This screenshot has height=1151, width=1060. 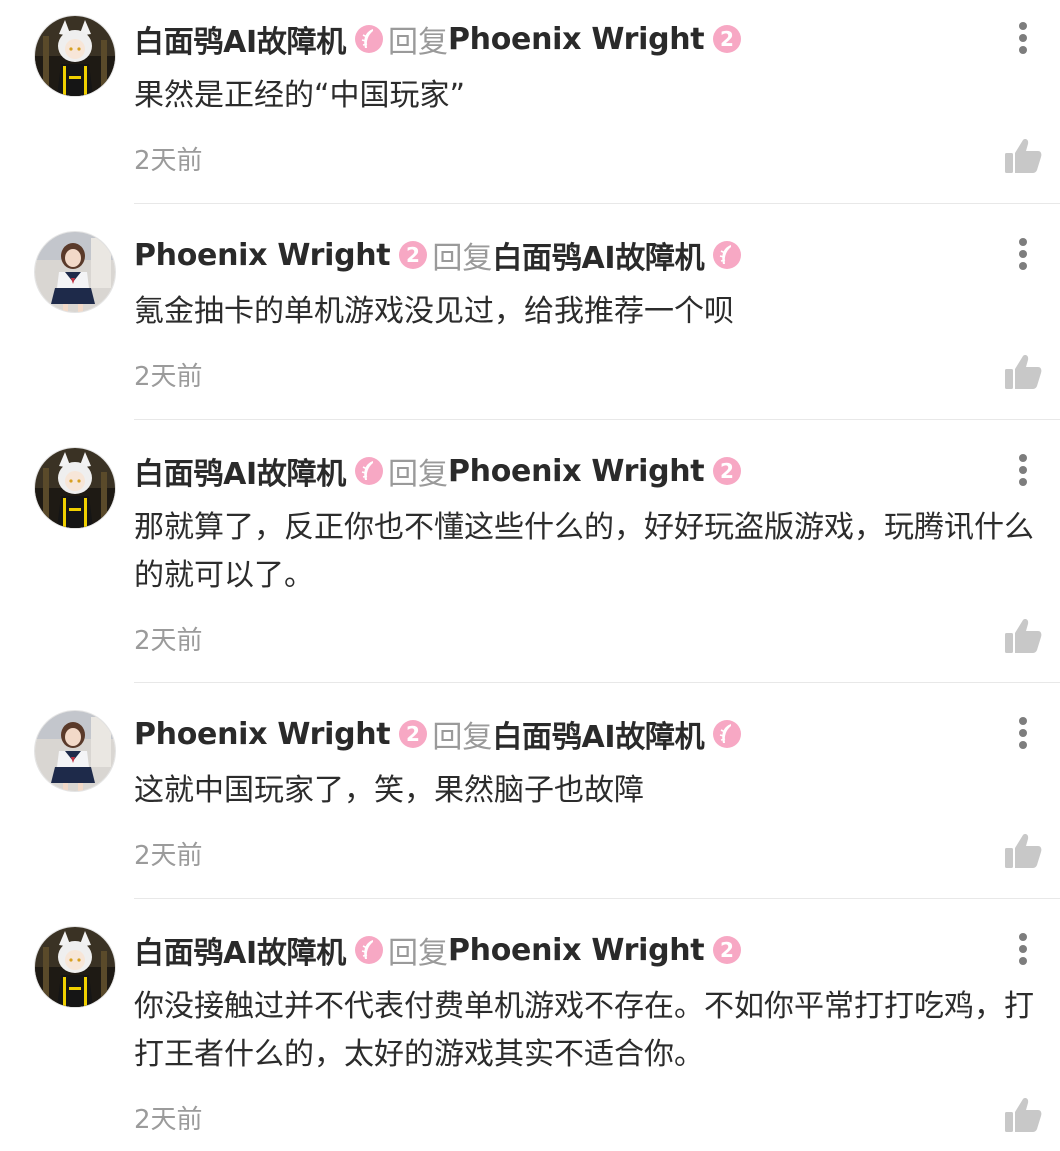 What do you see at coordinates (300, 95) in the screenshot?
I see `comment-text: 果然是正经的“中国玩家”` at bounding box center [300, 95].